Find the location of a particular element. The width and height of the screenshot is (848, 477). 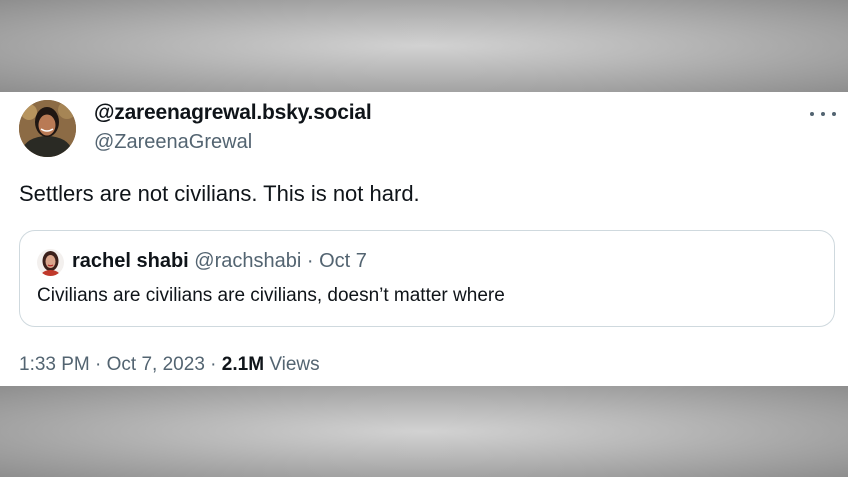

views-label: Views is located at coordinates (294, 364).